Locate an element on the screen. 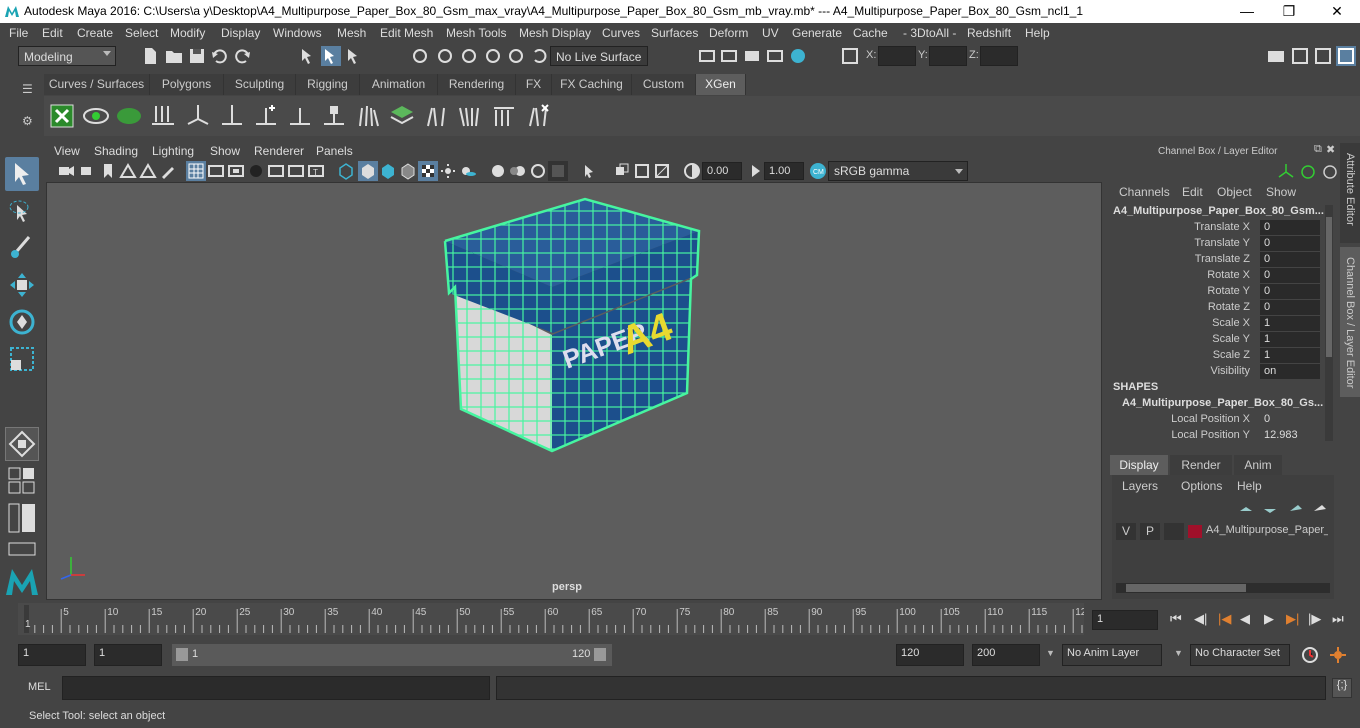  menu-edit-mesh: Edit Mesh is located at coordinates (406, 33).